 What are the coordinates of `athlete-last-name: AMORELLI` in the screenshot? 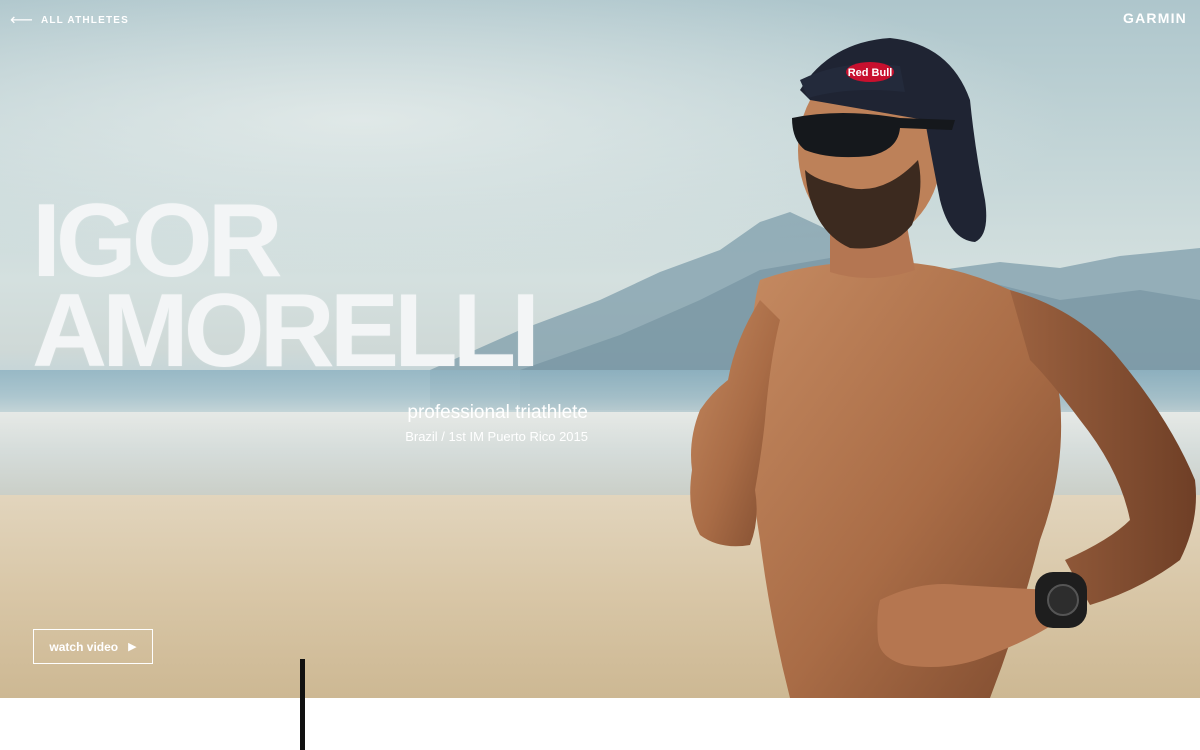 It's located at (286, 331).